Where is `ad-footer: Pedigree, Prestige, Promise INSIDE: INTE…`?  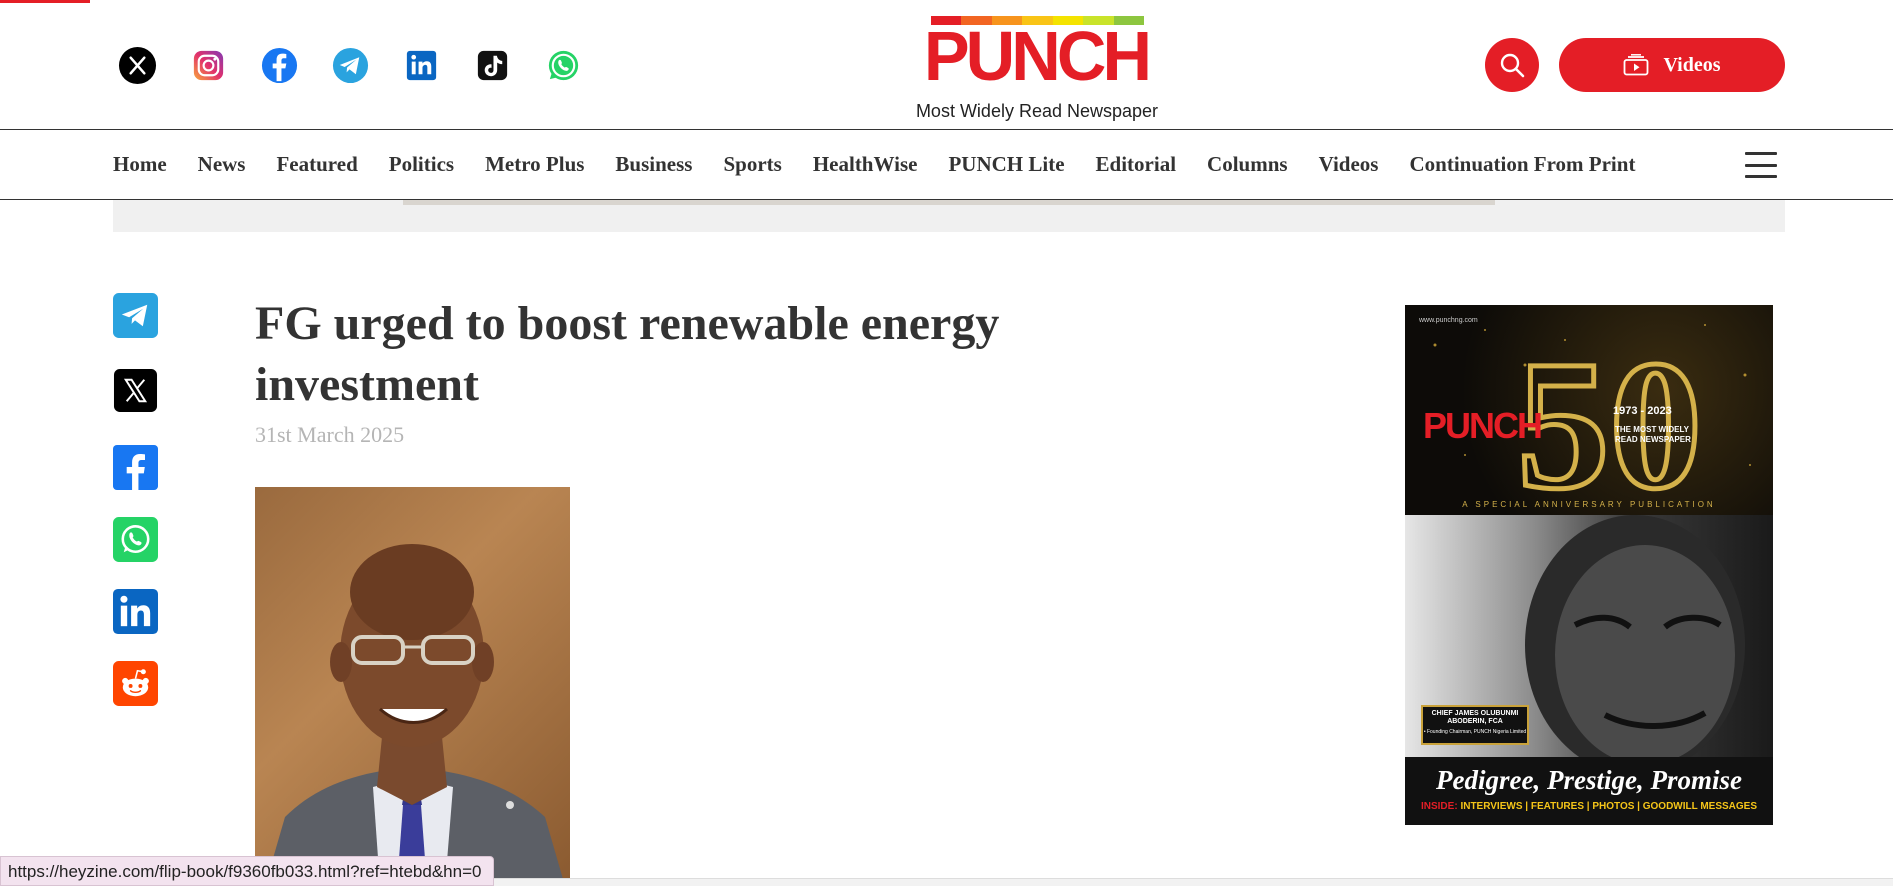
ad-footer: Pedigree, Prestige, Promise INSIDE: INTE… is located at coordinates (1589, 791).